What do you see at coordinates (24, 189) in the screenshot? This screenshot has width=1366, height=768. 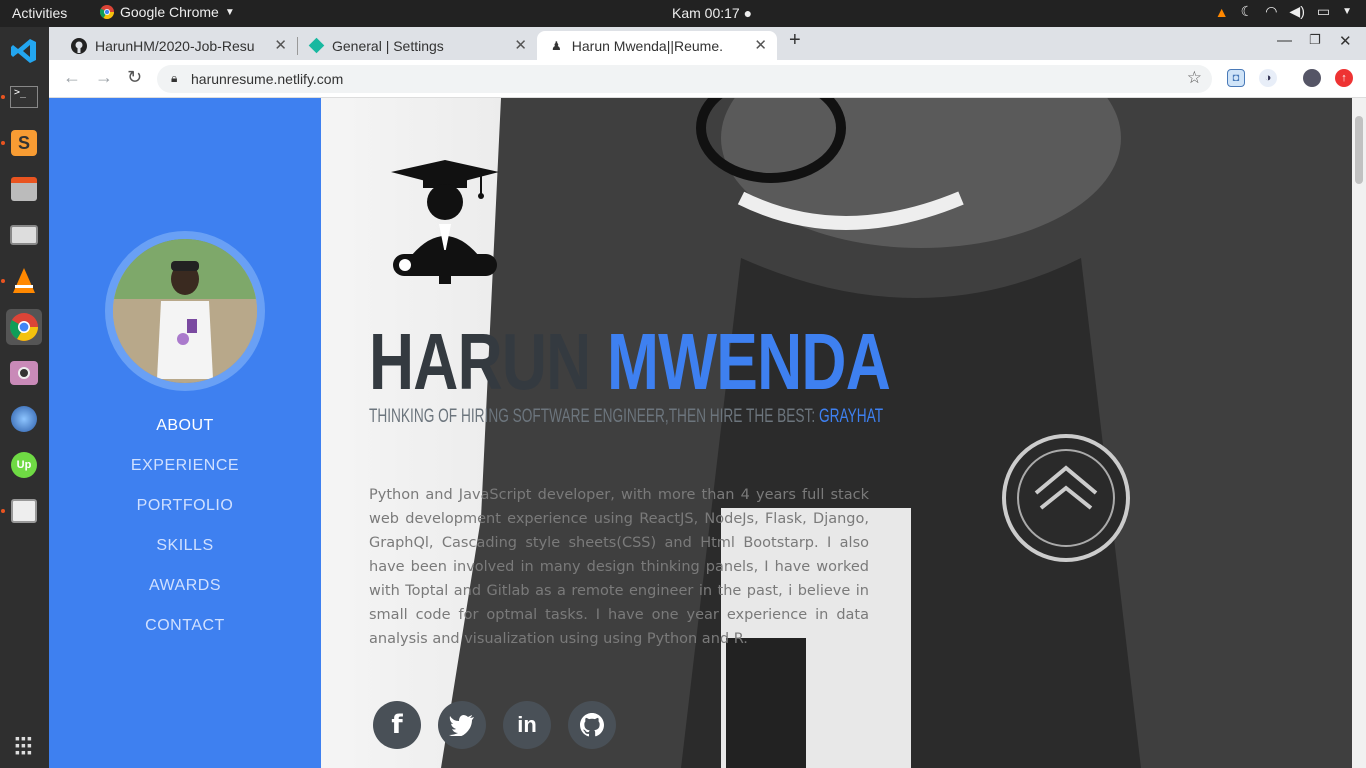 I see `files-icon` at bounding box center [24, 189].